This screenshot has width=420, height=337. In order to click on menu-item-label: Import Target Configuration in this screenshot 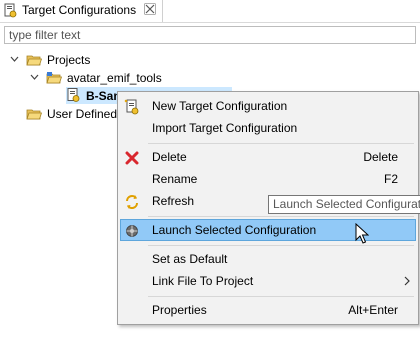, I will do `click(225, 128)`.